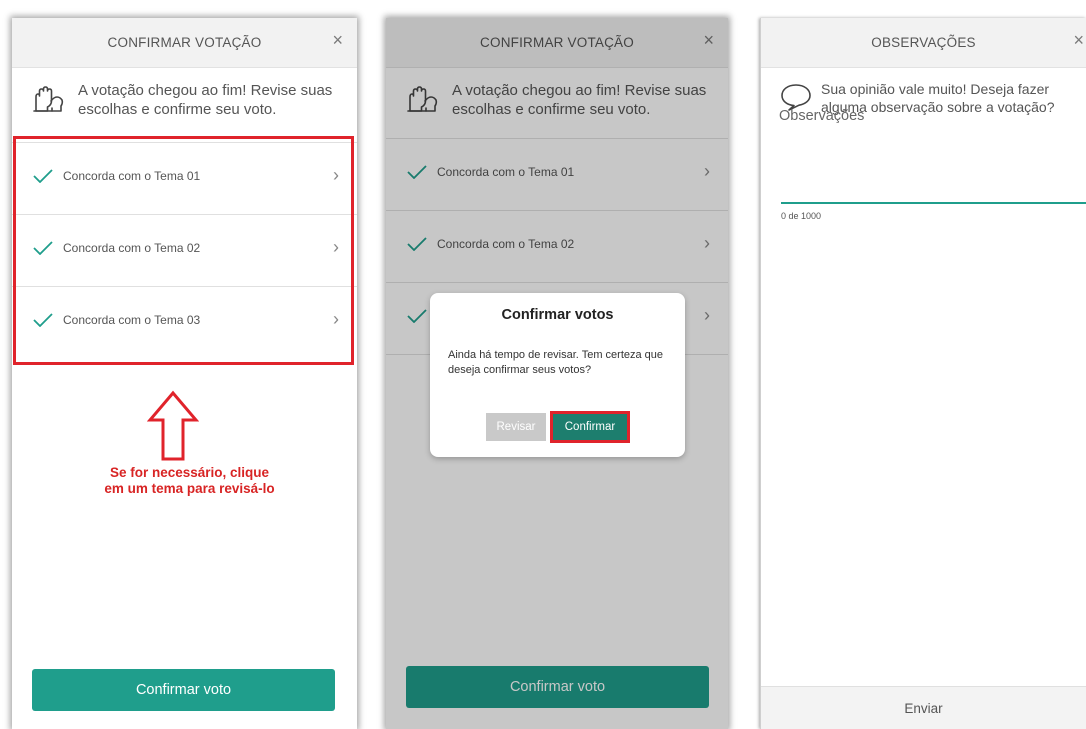  I want to click on footer-bar: Enviar, so click(923, 707).